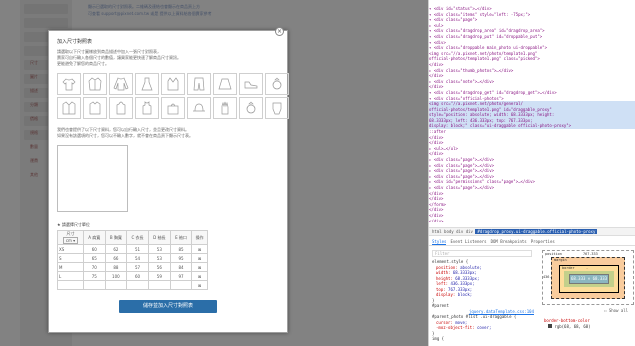 The width and height of the screenshot is (635, 346). What do you see at coordinates (92, 178) in the screenshot?
I see `size-chart-drop-area` at bounding box center [92, 178].